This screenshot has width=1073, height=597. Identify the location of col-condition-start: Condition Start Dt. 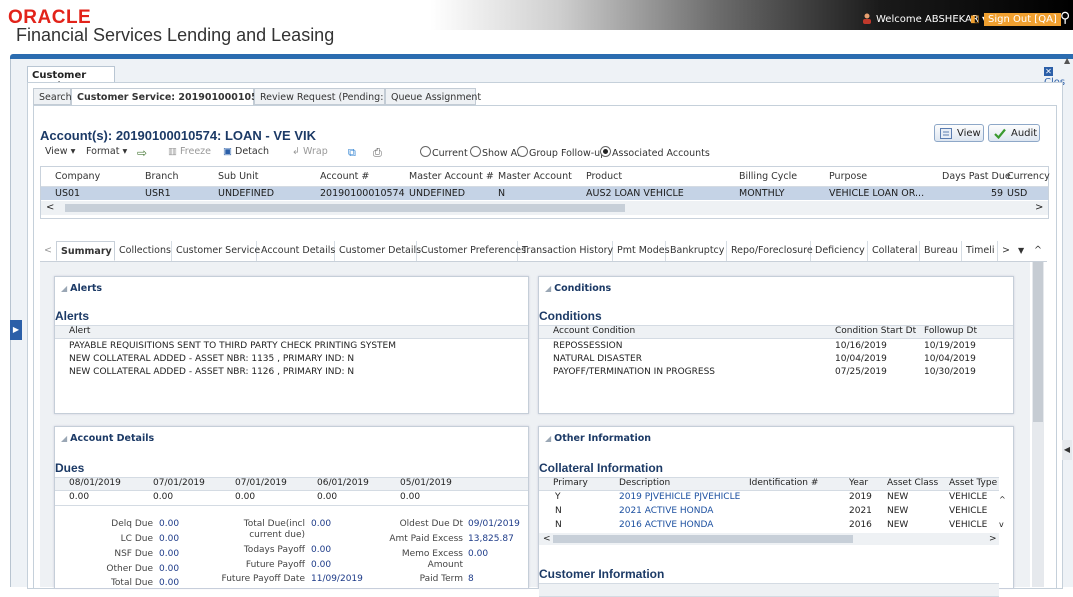
(875, 331).